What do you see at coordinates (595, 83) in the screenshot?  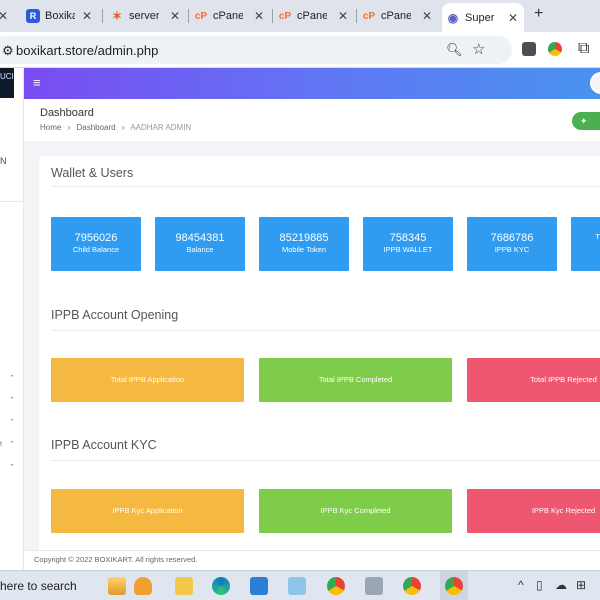 I see `avatar` at bounding box center [595, 83].